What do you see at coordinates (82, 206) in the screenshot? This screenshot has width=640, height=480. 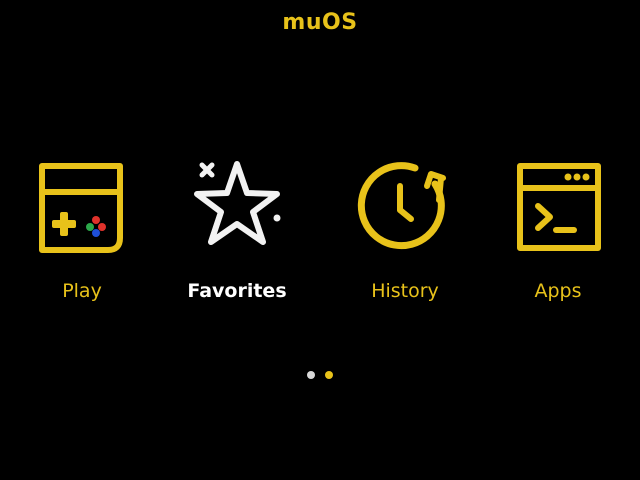 I see `handheld-console-icon` at bounding box center [82, 206].